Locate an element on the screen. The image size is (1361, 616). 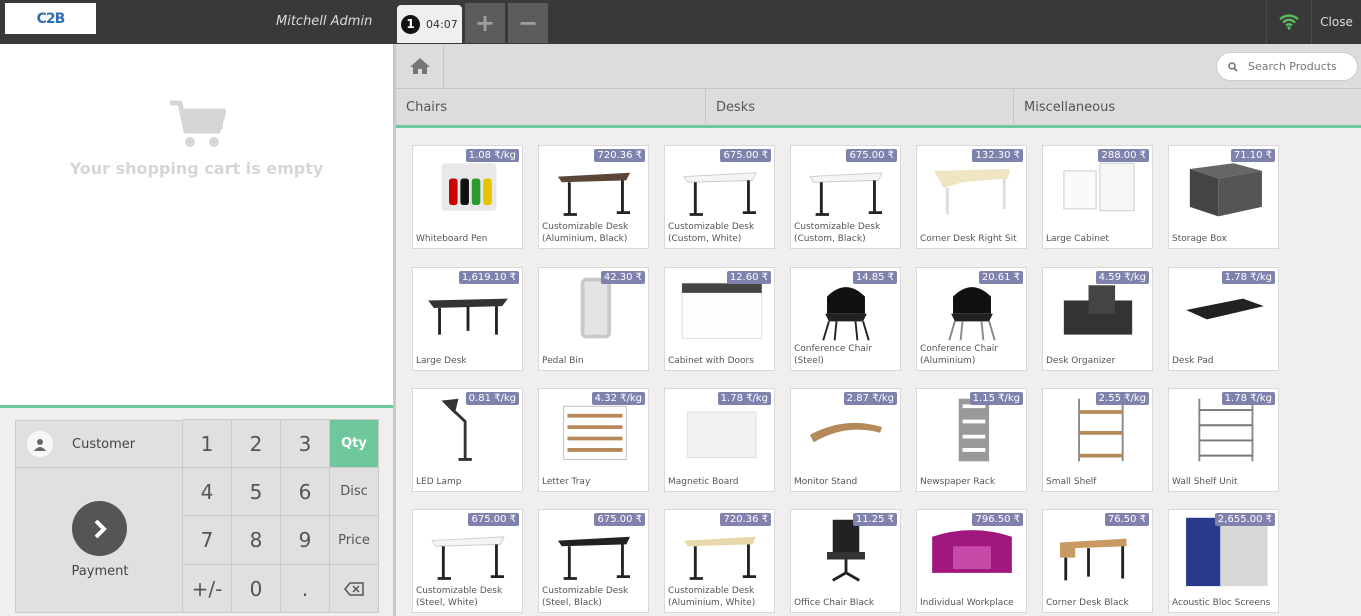
product-name: Customizable Desk (Steel, White) is located at coordinates (459, 597).